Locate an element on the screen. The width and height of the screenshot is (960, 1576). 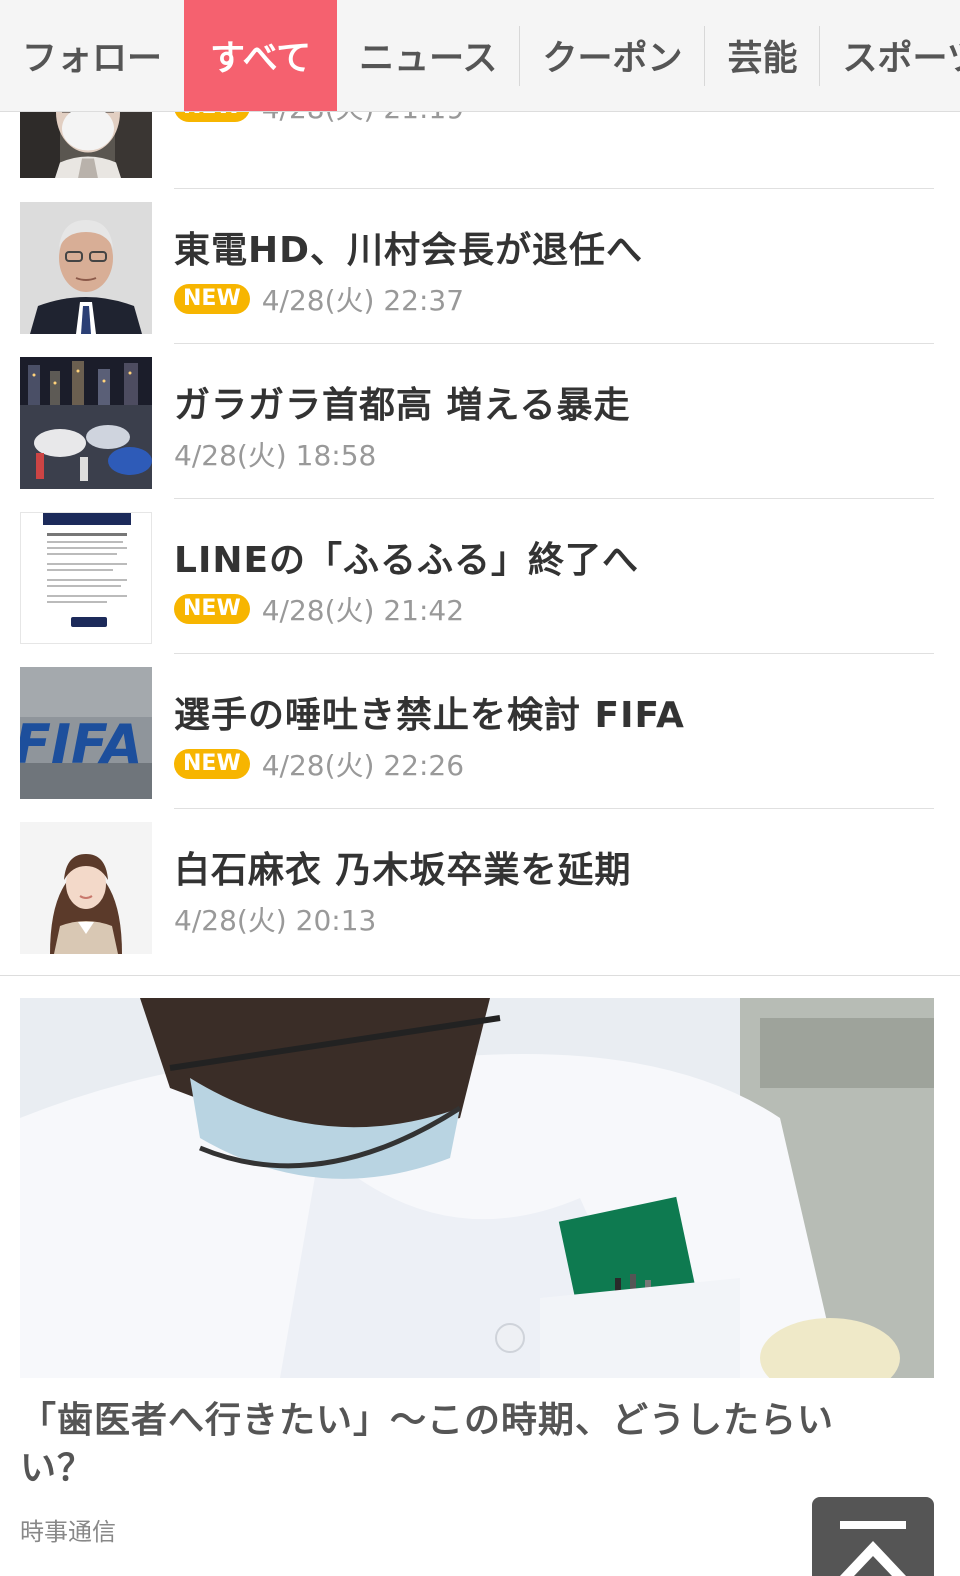
list-end-divider is located at coordinates (480, 975).